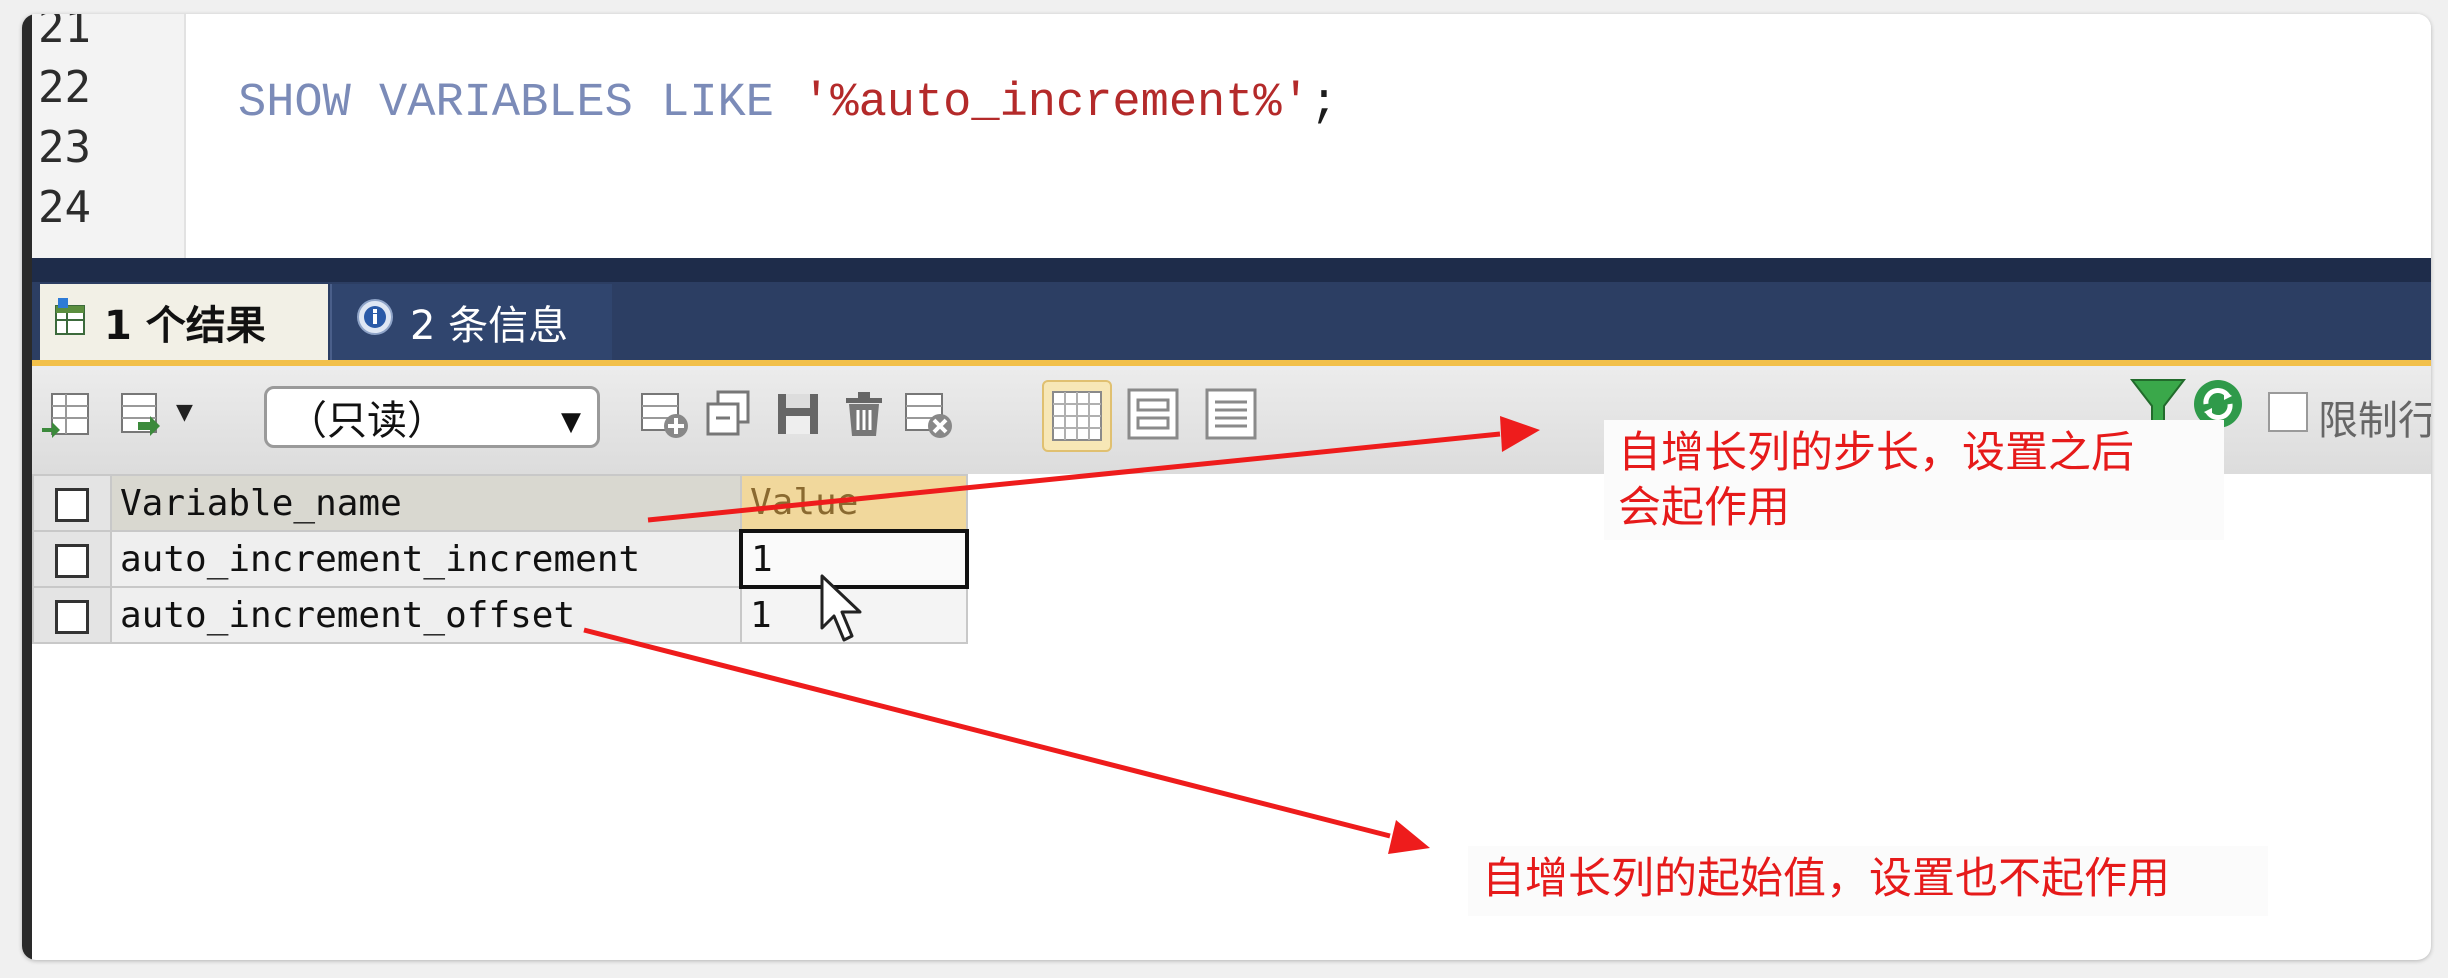 This screenshot has height=978, width=2448. Describe the element at coordinates (1093, 469) in the screenshot. I see `increment-arrow` at that location.